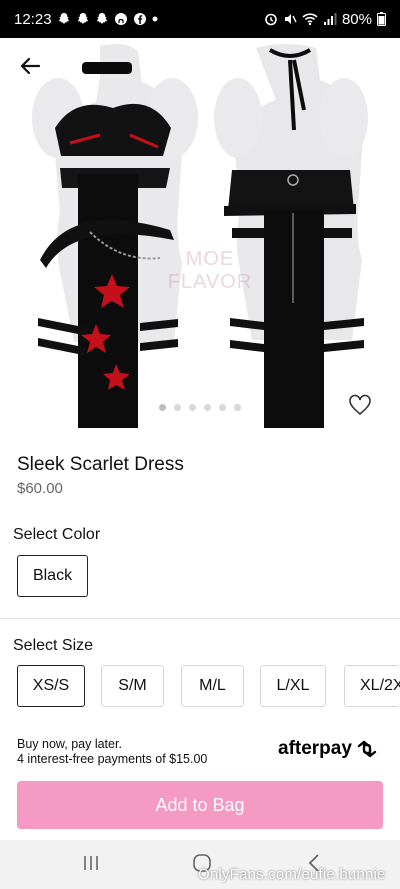 This screenshot has height=889, width=400. I want to click on overlay-watermark-text: OnlyFans.com/eufie.bunnie, so click(292, 874).